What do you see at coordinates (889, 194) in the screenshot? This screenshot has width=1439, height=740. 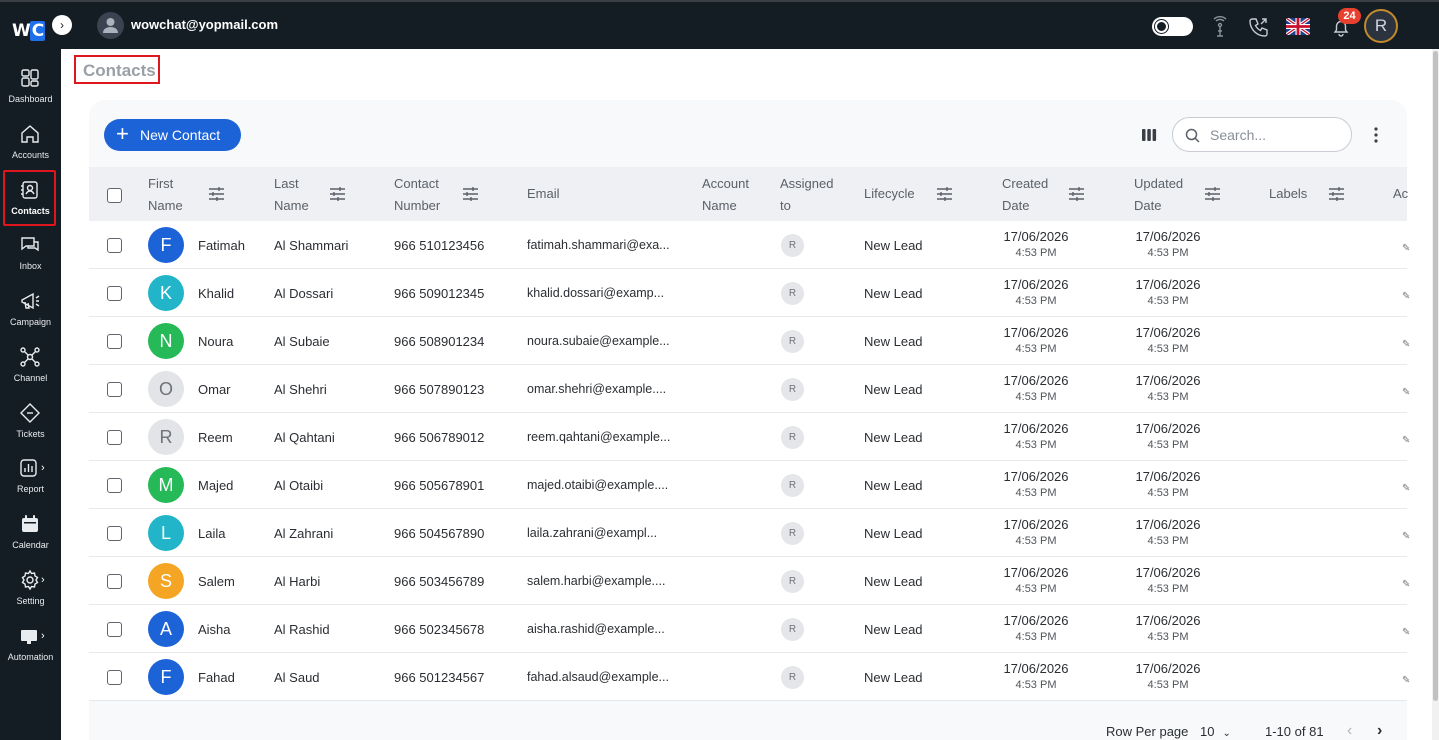 I see `header-lifecycle: Lifecycle` at bounding box center [889, 194].